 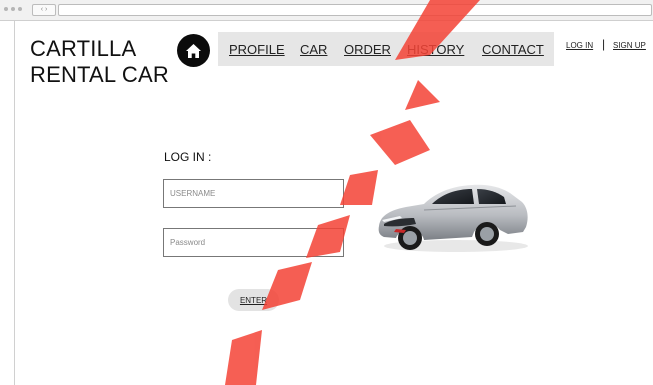 What do you see at coordinates (579, 45) in the screenshot?
I see `login-link: LOG IN` at bounding box center [579, 45].